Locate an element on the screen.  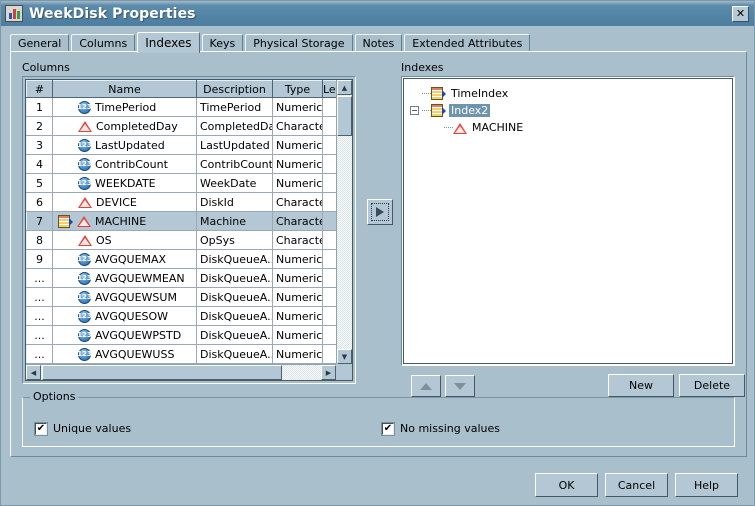
tree-item: TimeIndex is located at coordinates (571, 93).